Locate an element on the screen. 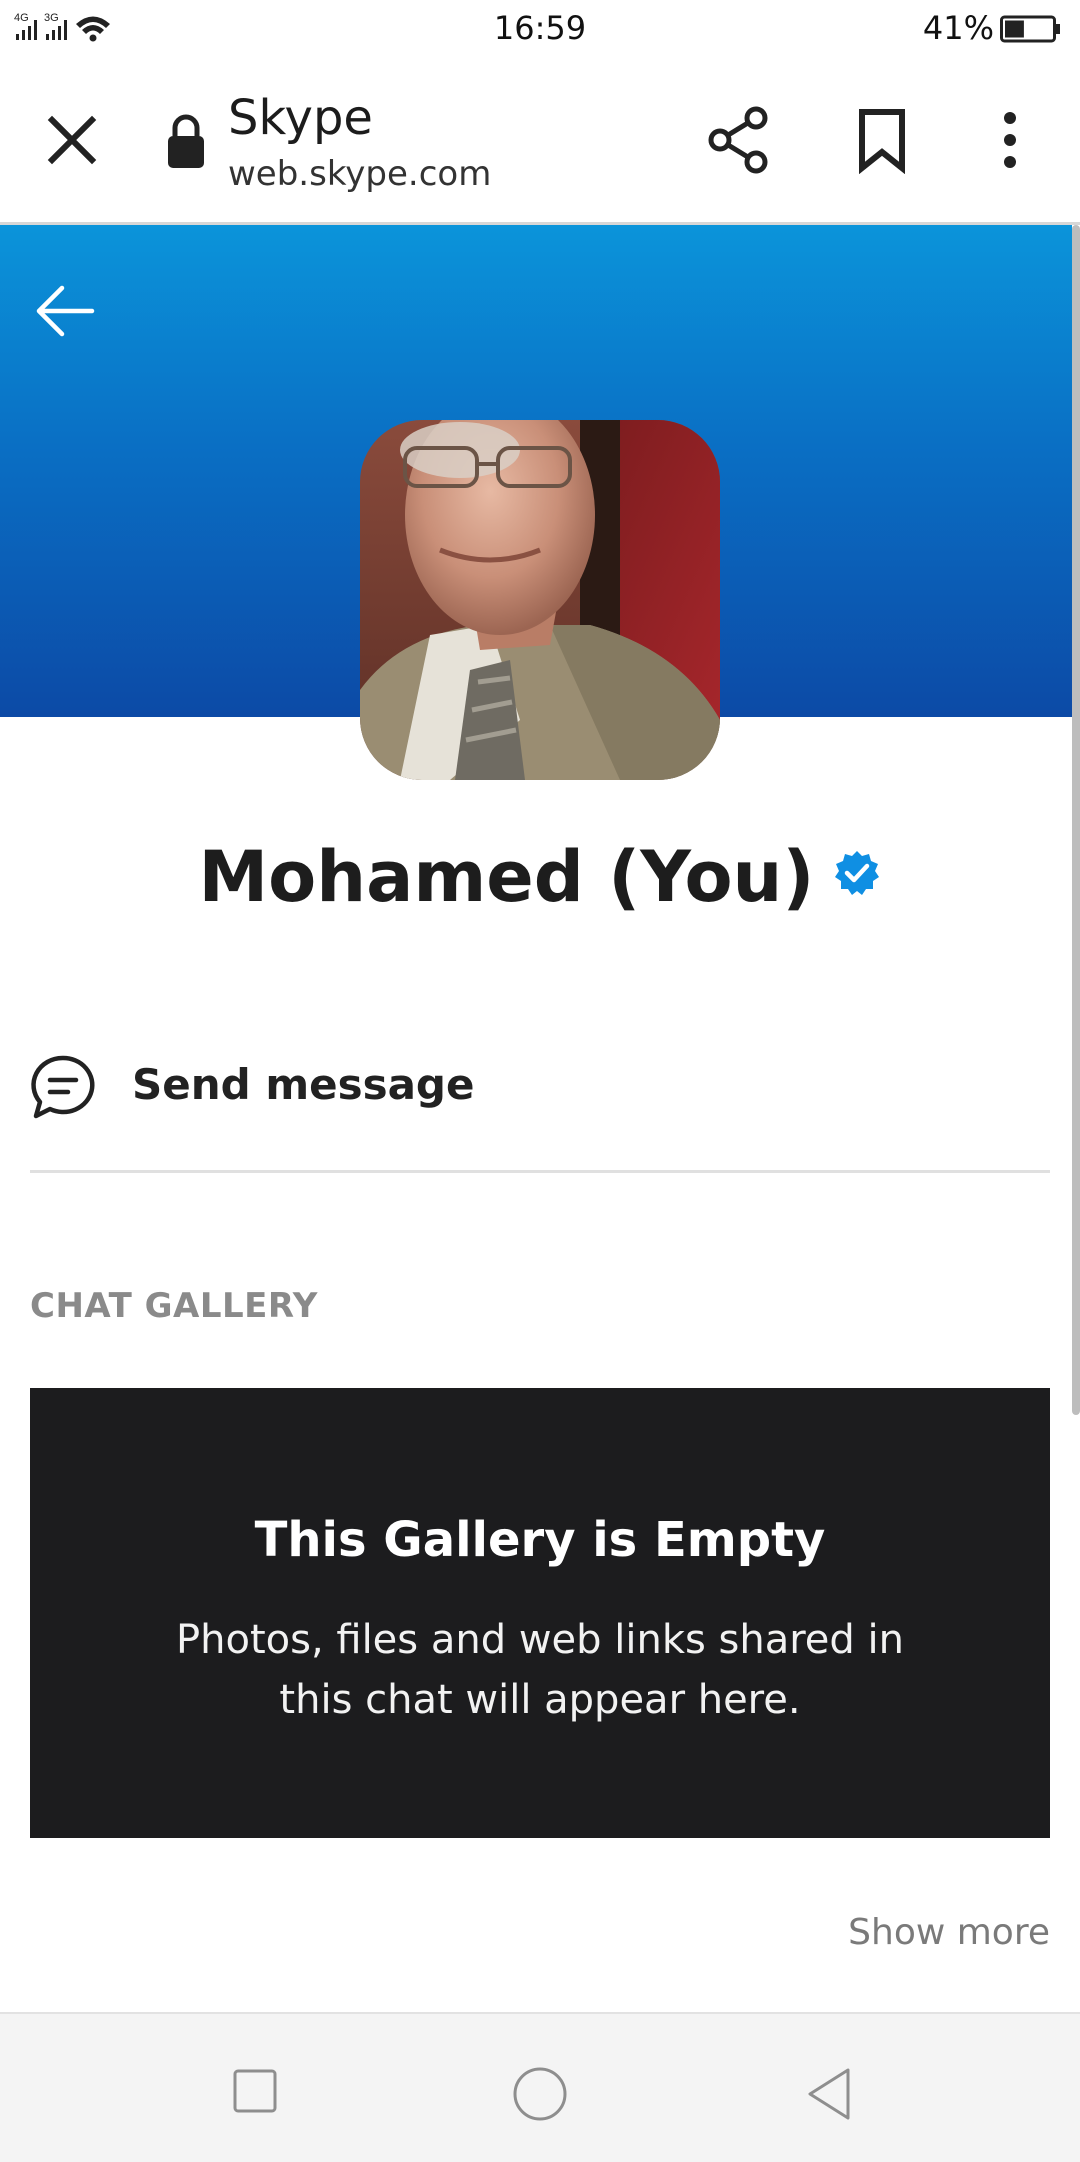 The width and height of the screenshot is (1080, 2162). show-more-link: Show more is located at coordinates (949, 1932).